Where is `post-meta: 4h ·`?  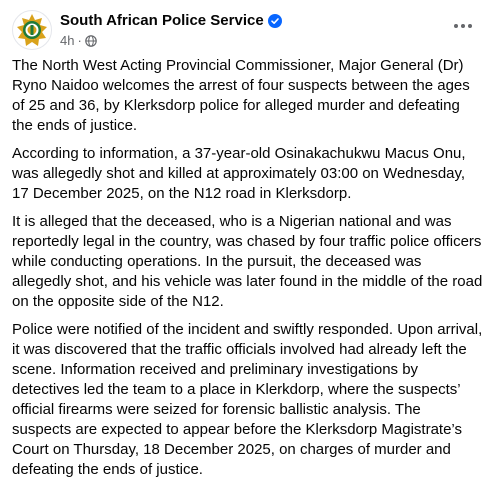 post-meta: 4h · is located at coordinates (171, 41).